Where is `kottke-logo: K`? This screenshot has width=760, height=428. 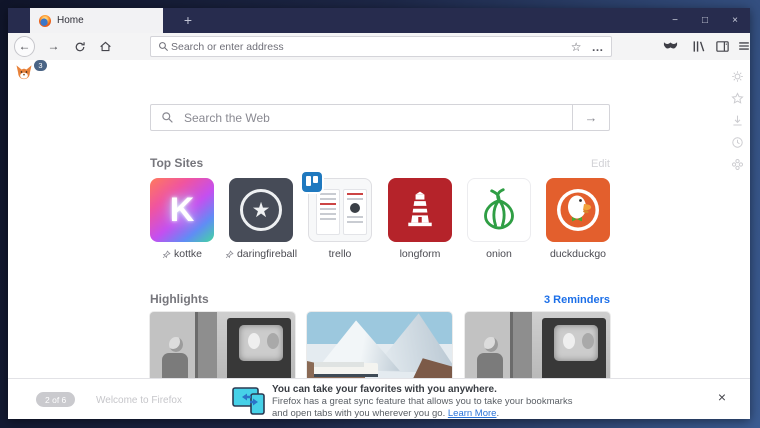 kottke-logo: K is located at coordinates (182, 209).